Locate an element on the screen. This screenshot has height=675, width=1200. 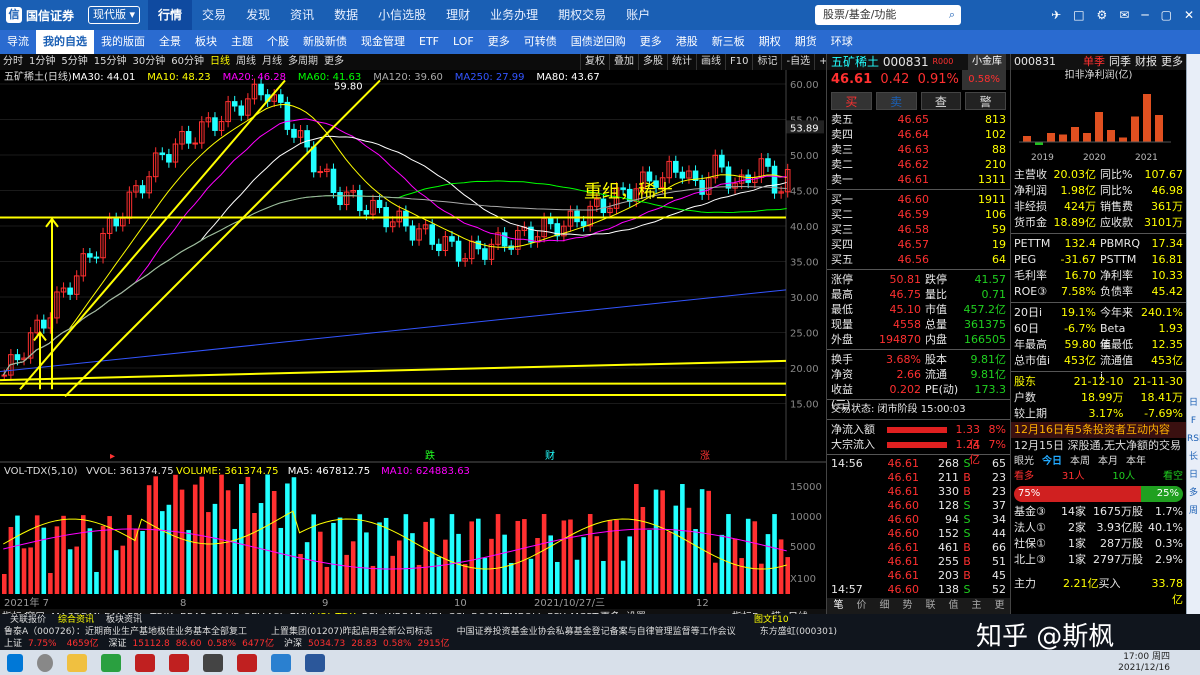
bid-row-4: 买五 46.56 64 is located at coordinates (918, 259).